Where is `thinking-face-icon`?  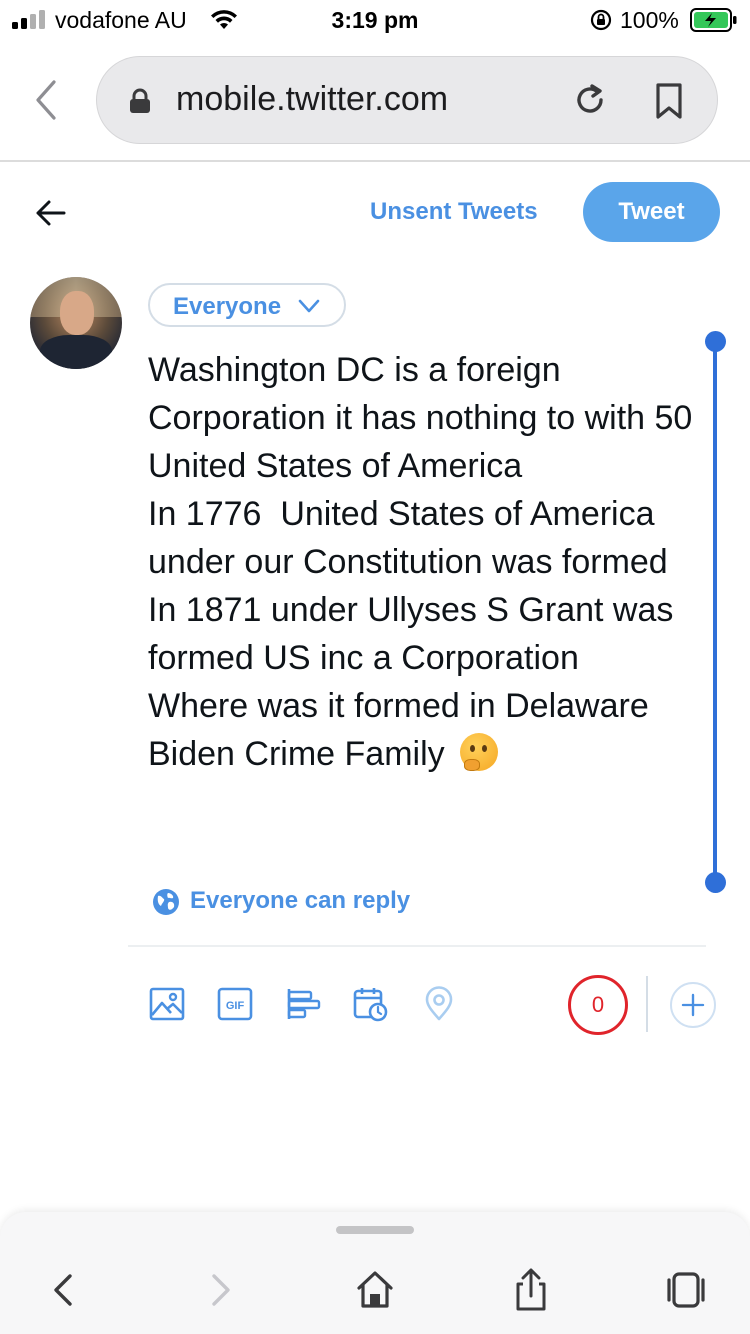 thinking-face-icon is located at coordinates (479, 752).